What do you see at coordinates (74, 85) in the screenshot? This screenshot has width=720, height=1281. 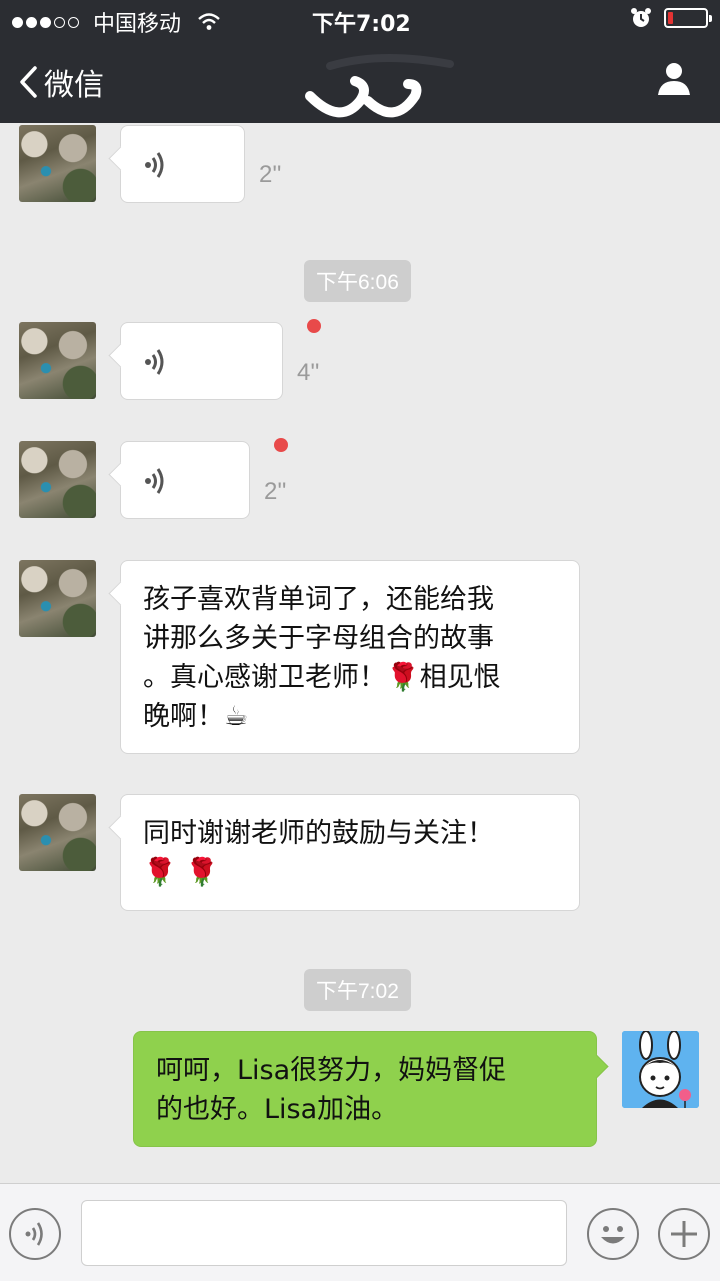 I see `back-label: 微信` at bounding box center [74, 85].